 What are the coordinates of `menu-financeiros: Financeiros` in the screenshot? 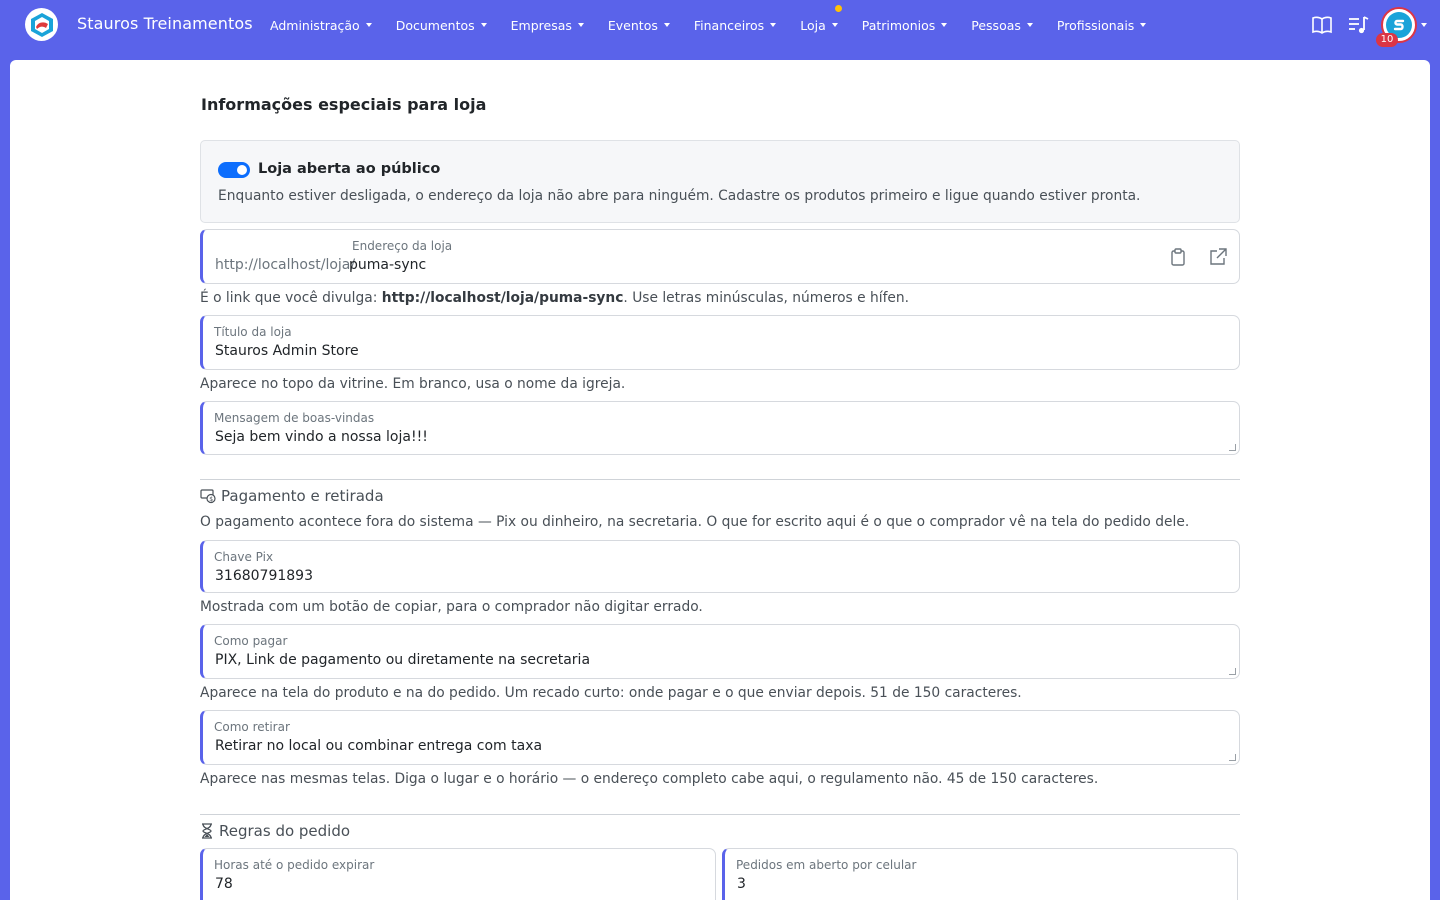 It's located at (735, 25).